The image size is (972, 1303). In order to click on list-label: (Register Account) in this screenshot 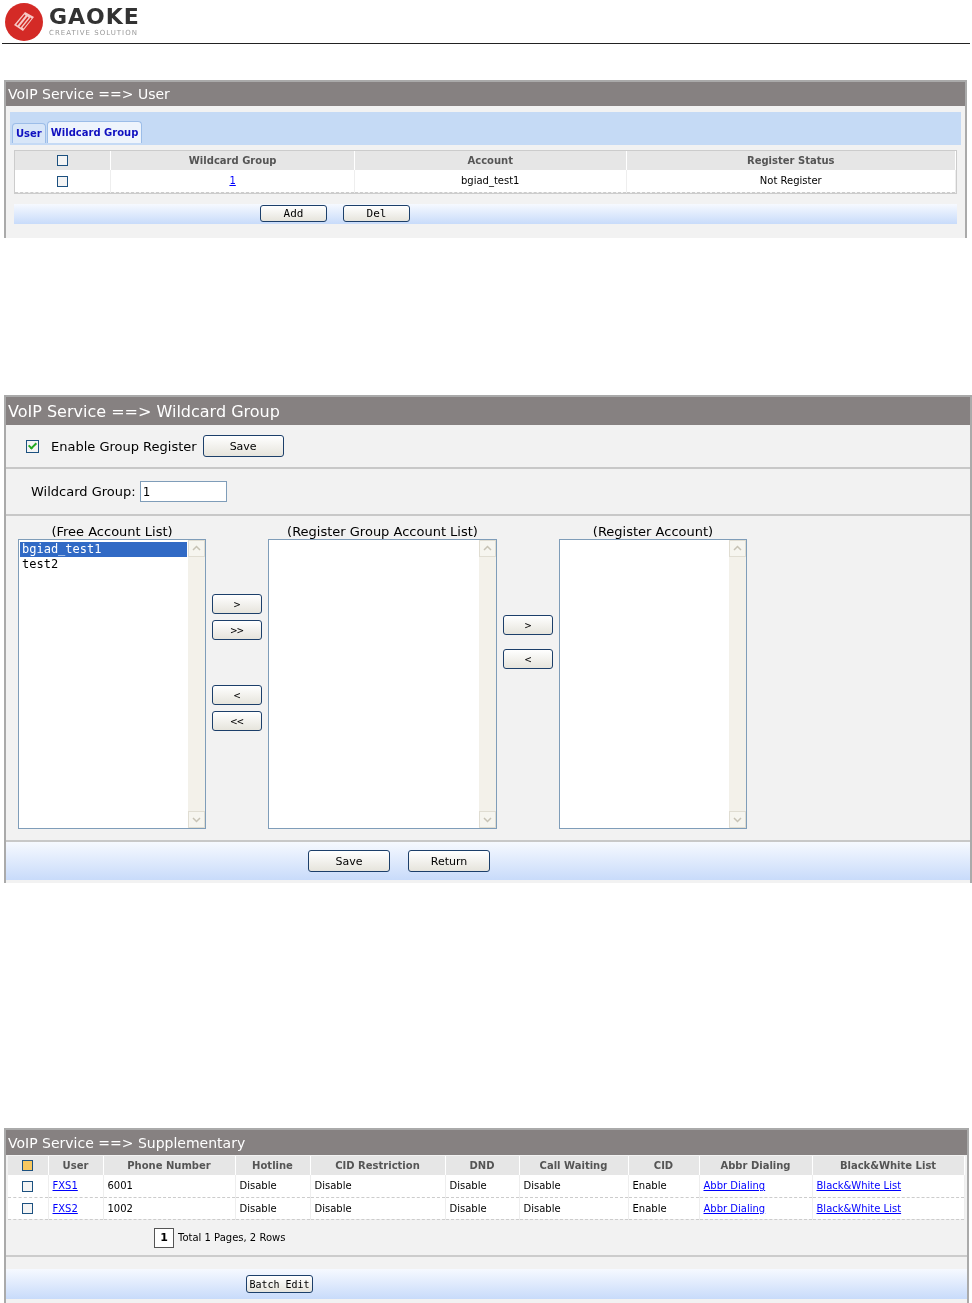, I will do `click(653, 531)`.